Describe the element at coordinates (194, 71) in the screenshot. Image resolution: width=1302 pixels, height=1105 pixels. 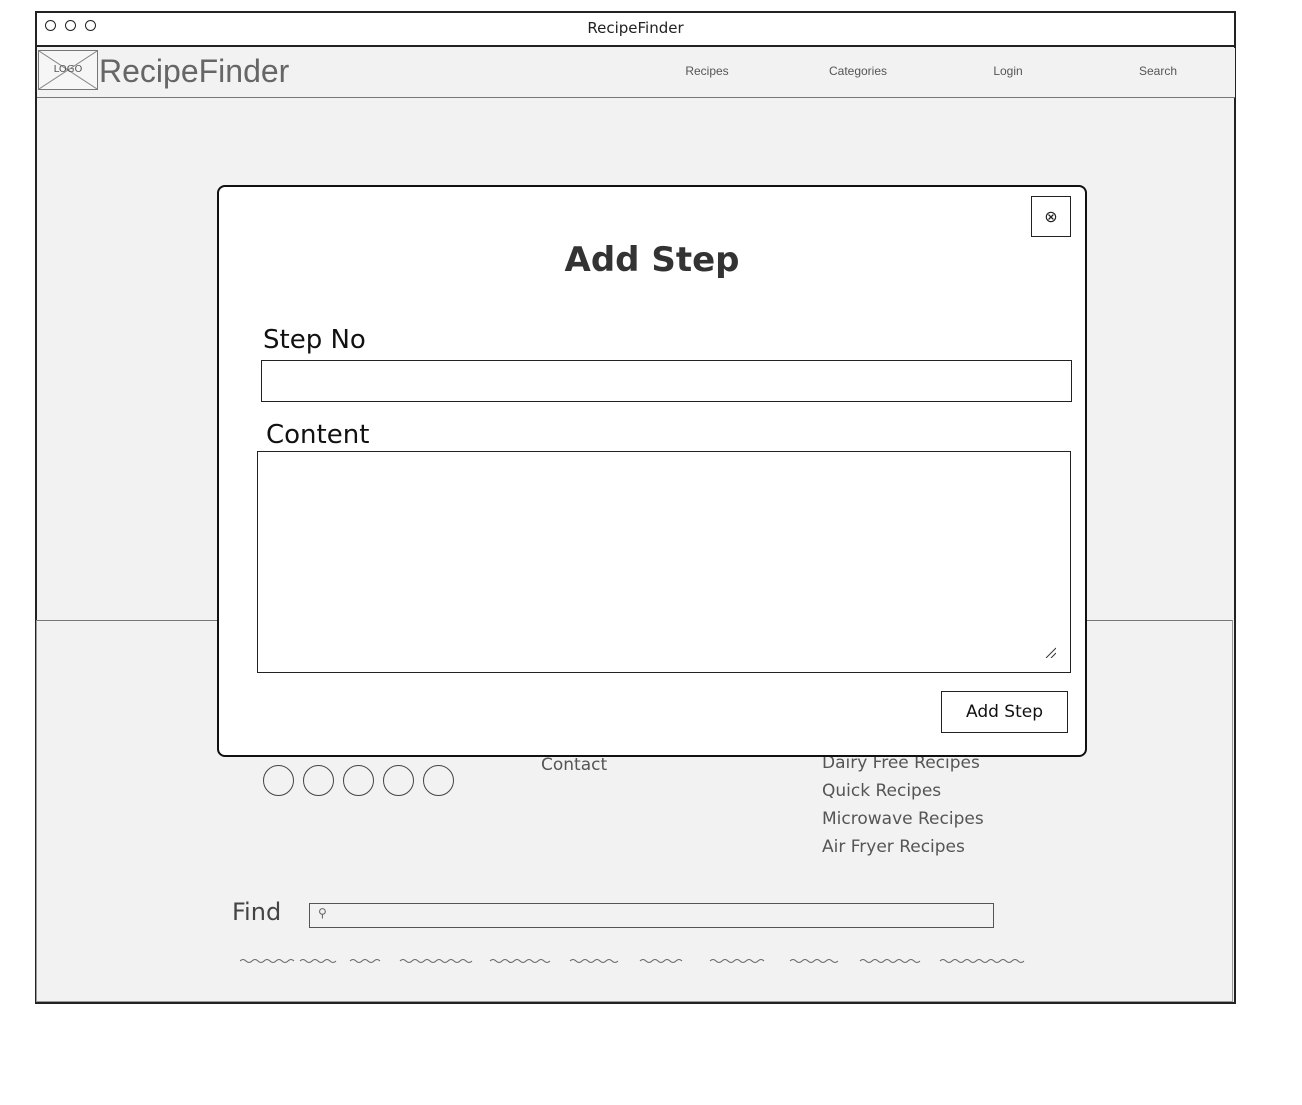
I see `brand-name: RecipeFinder` at that location.